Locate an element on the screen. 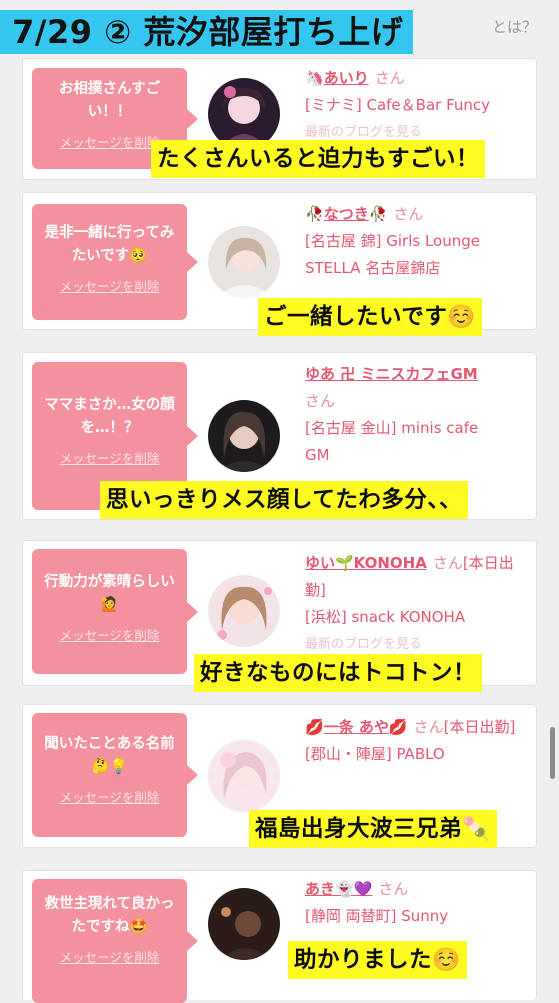 The image size is (559, 1003). cast-name: なつき is located at coordinates (346, 214).